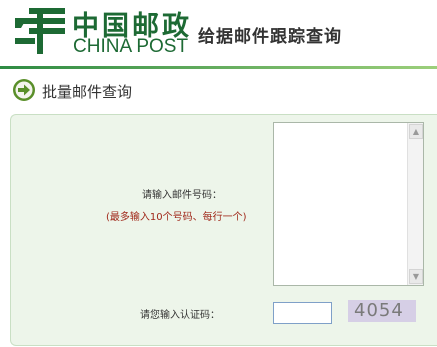 This screenshot has width=437, height=347. Describe the element at coordinates (182, 195) in the screenshot. I see `mail-number-label: 请输入邮件号码：` at that location.